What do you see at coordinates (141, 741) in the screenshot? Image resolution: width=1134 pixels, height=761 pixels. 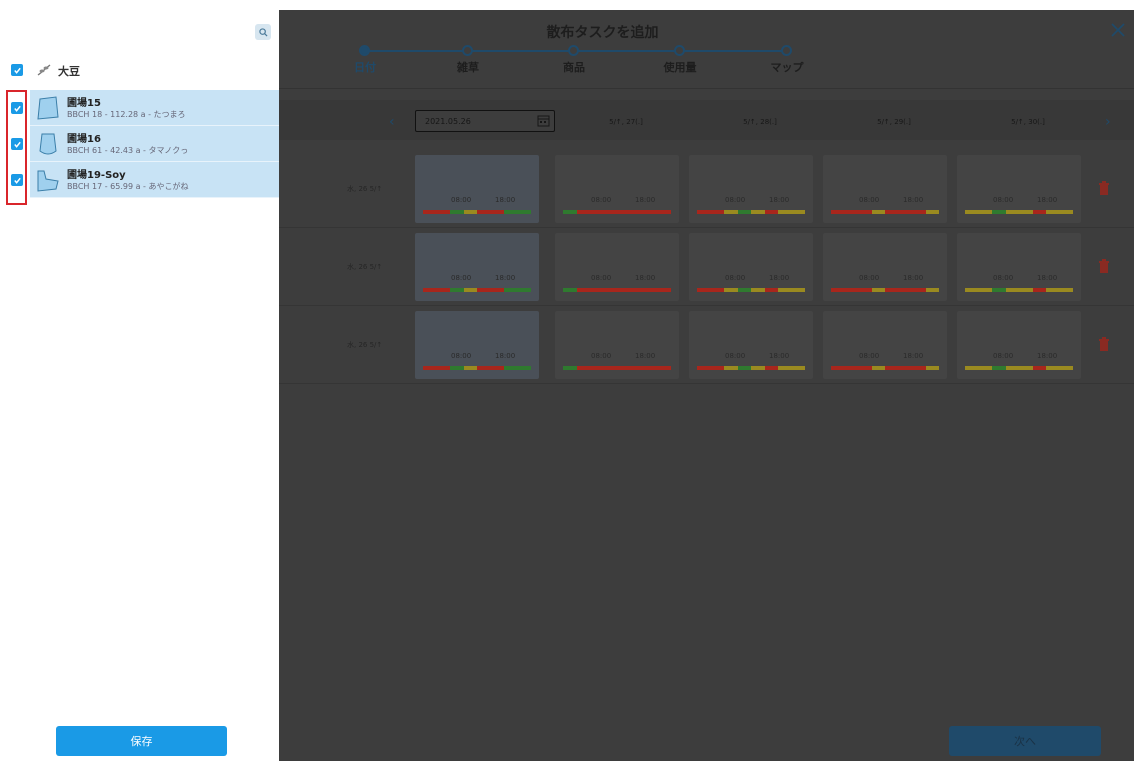 I see `save-button: 保存` at bounding box center [141, 741].